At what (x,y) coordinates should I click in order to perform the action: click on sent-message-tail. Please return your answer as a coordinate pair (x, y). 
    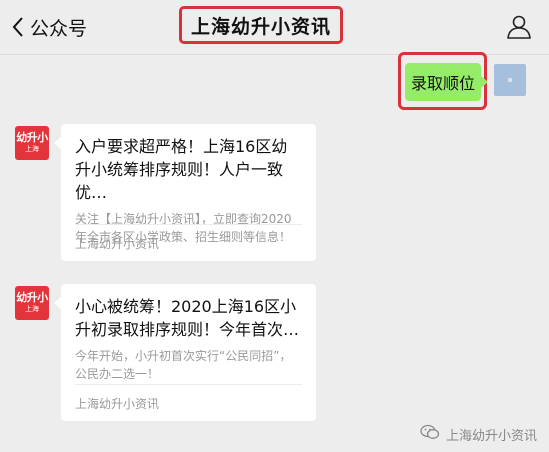
    Looking at the image, I should click on (484, 82).